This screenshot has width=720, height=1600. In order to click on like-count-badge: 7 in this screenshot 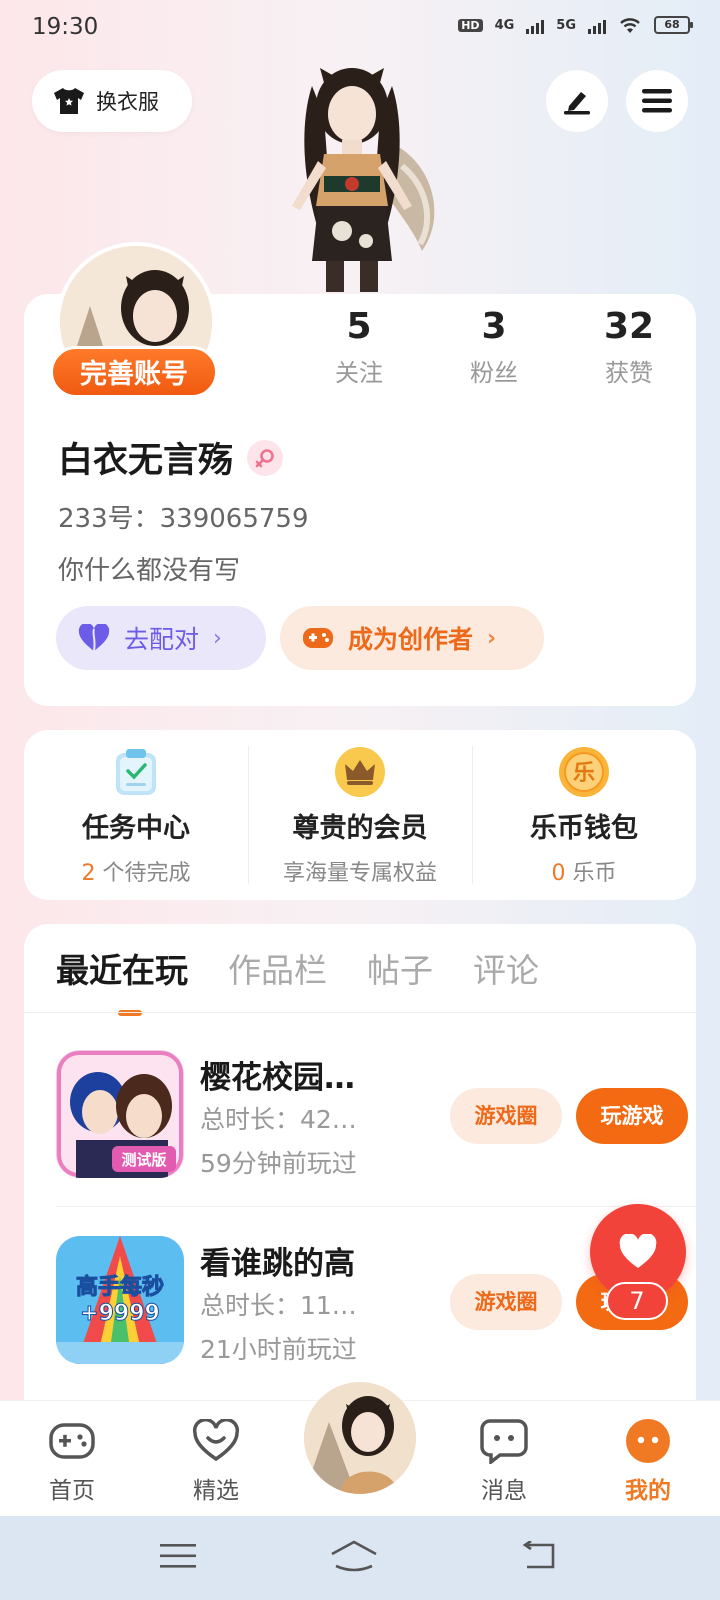, I will do `click(637, 1301)`.